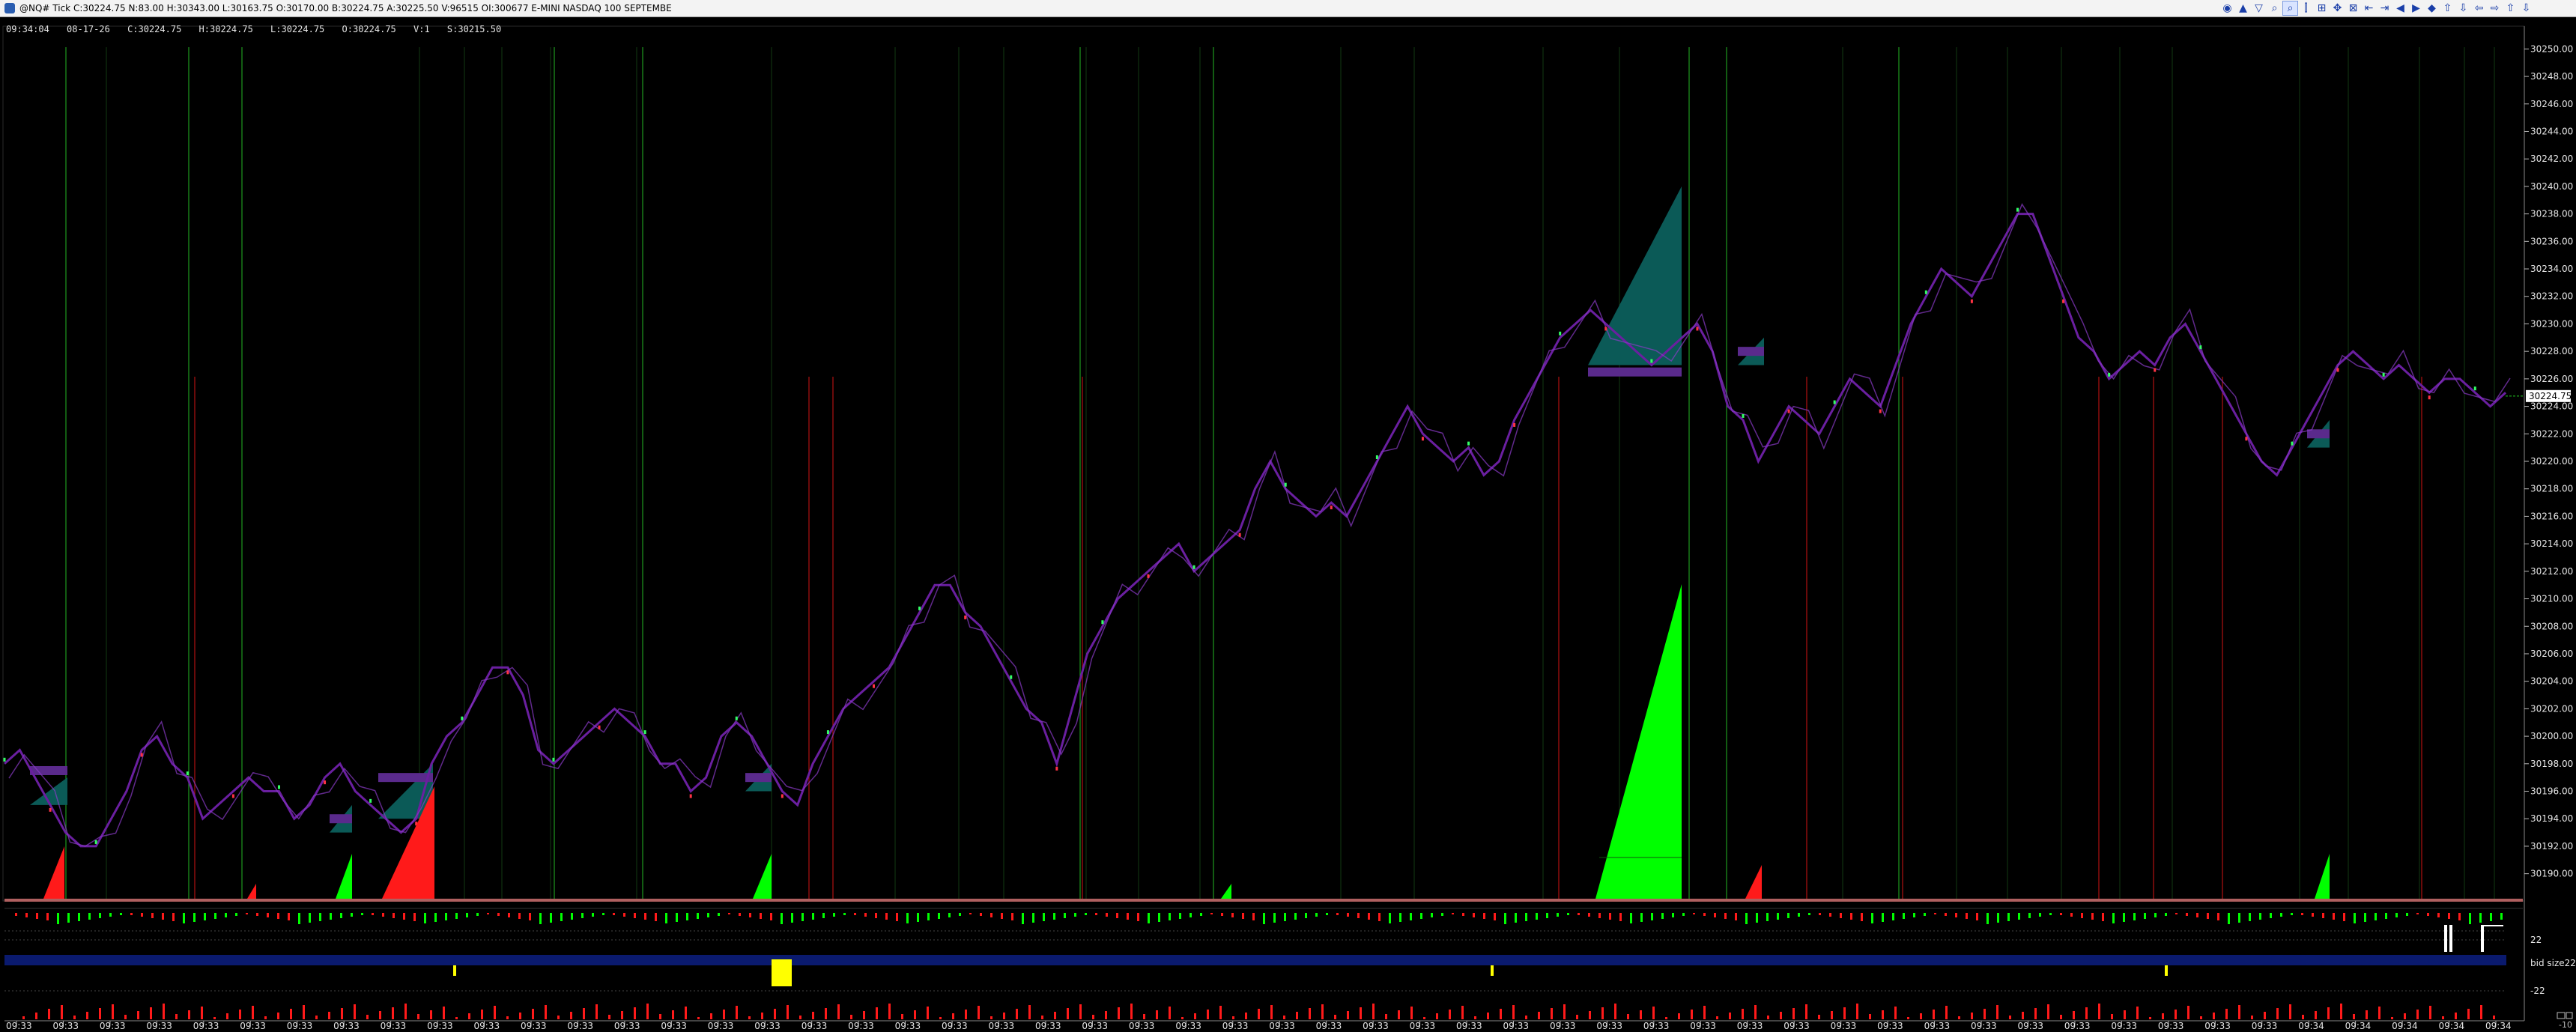 Image resolution: width=2576 pixels, height=1032 pixels. What do you see at coordinates (2526, 8) in the screenshot?
I see `scroll-down-icon: ⇩` at bounding box center [2526, 8].